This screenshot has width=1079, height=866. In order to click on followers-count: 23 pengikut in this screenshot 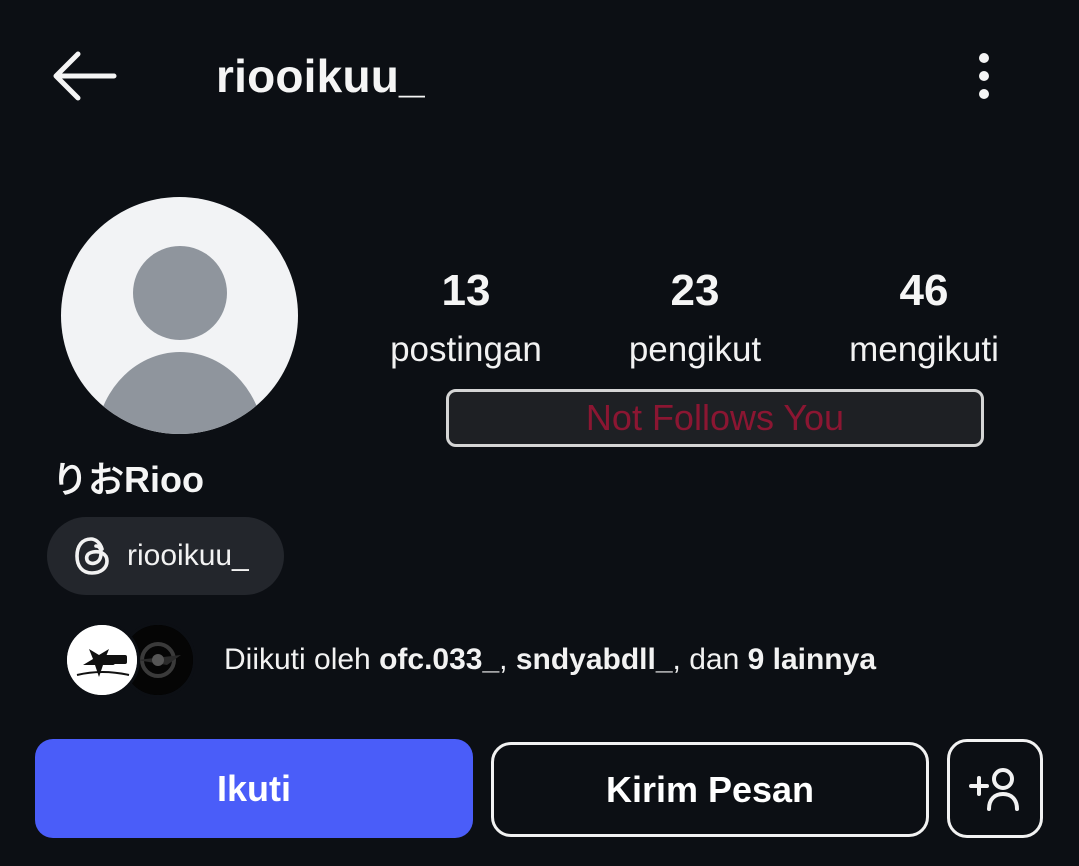, I will do `click(695, 318)`.